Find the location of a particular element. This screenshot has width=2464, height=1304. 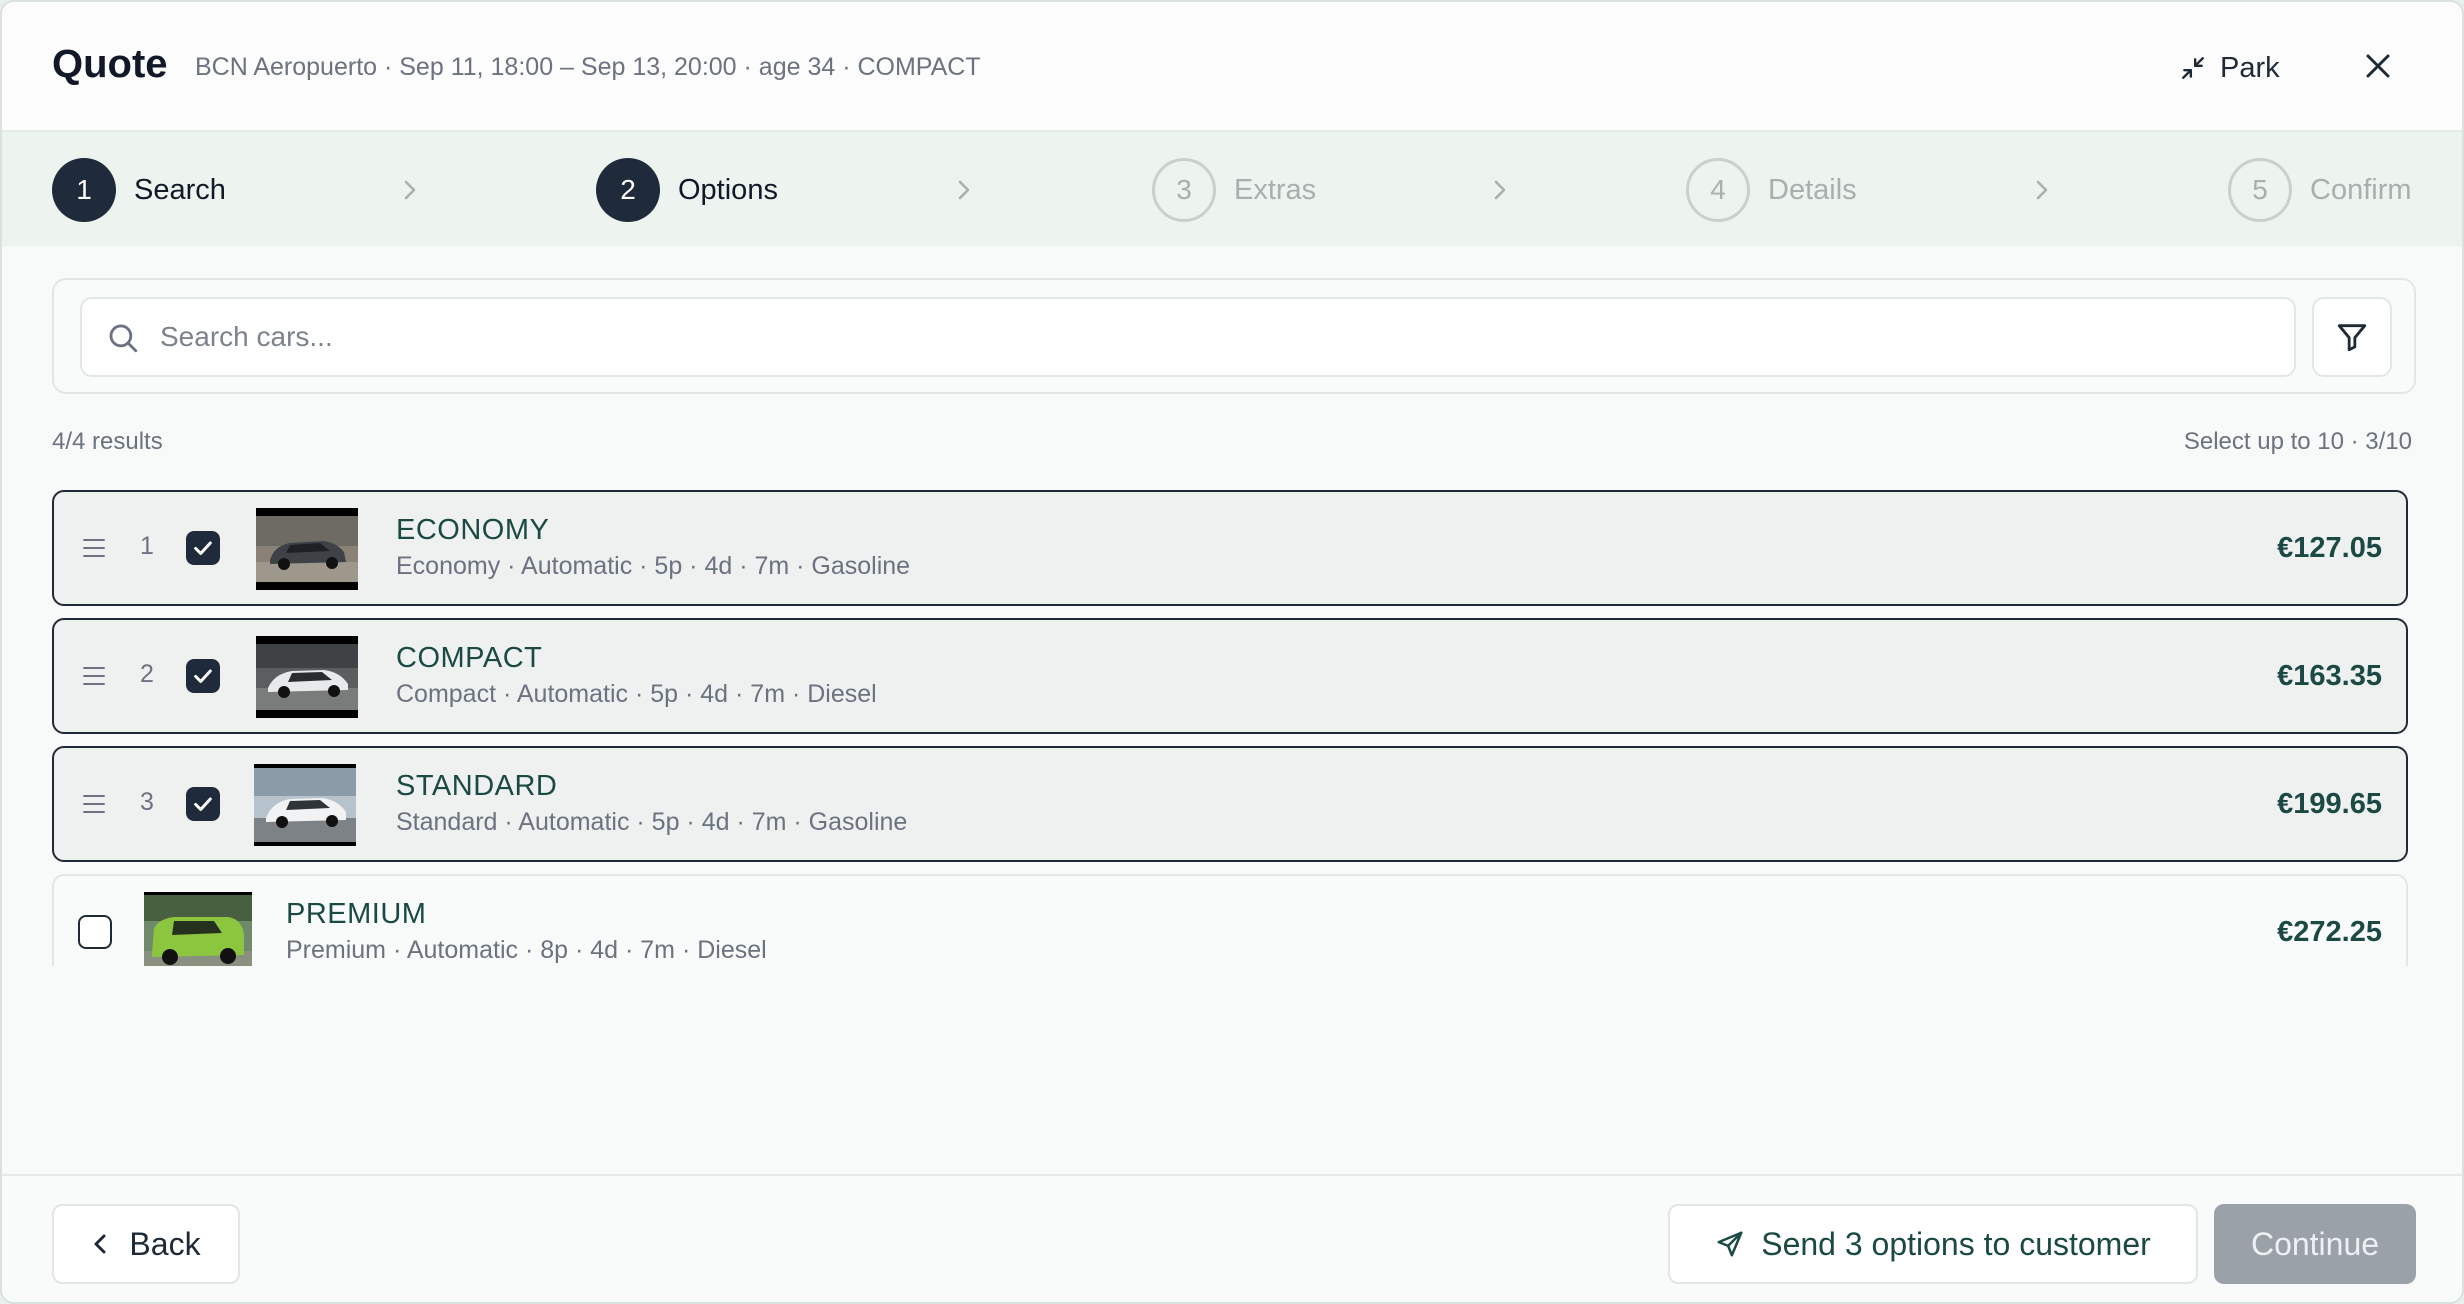

search-field is located at coordinates (1188, 337).